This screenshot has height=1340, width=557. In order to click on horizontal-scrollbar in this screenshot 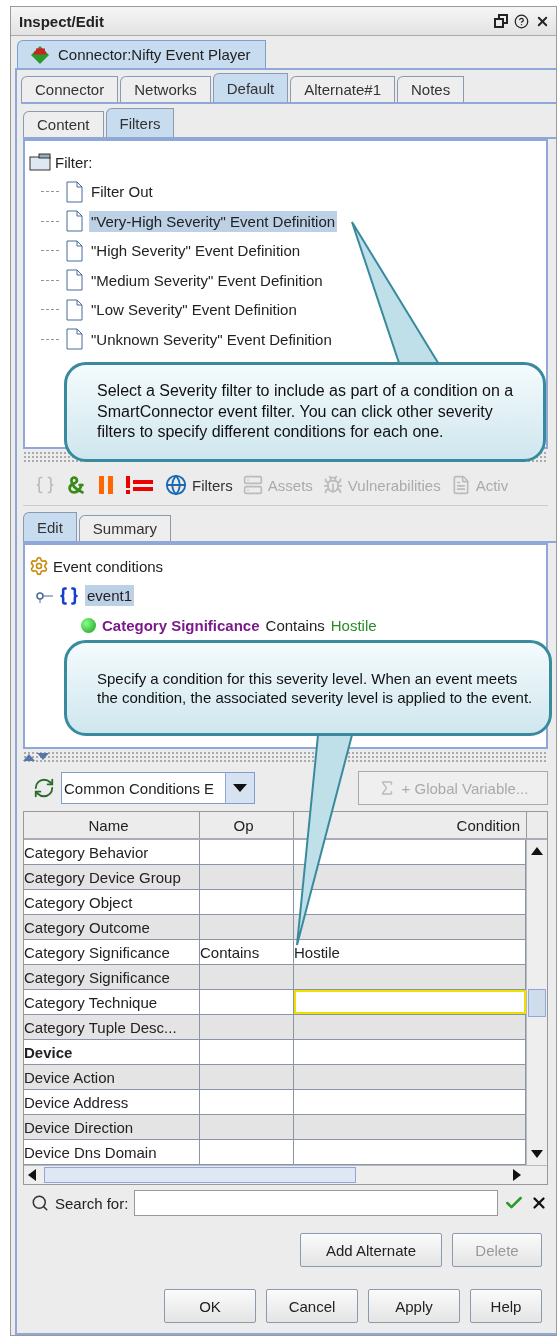, I will do `click(285, 1174)`.